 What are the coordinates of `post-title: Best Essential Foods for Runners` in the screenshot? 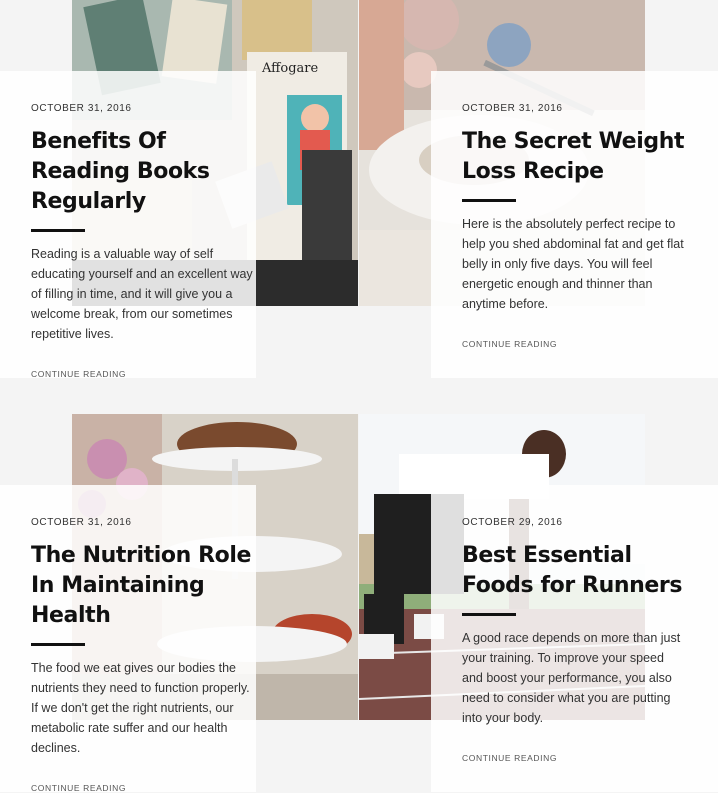 It's located at (582, 571).